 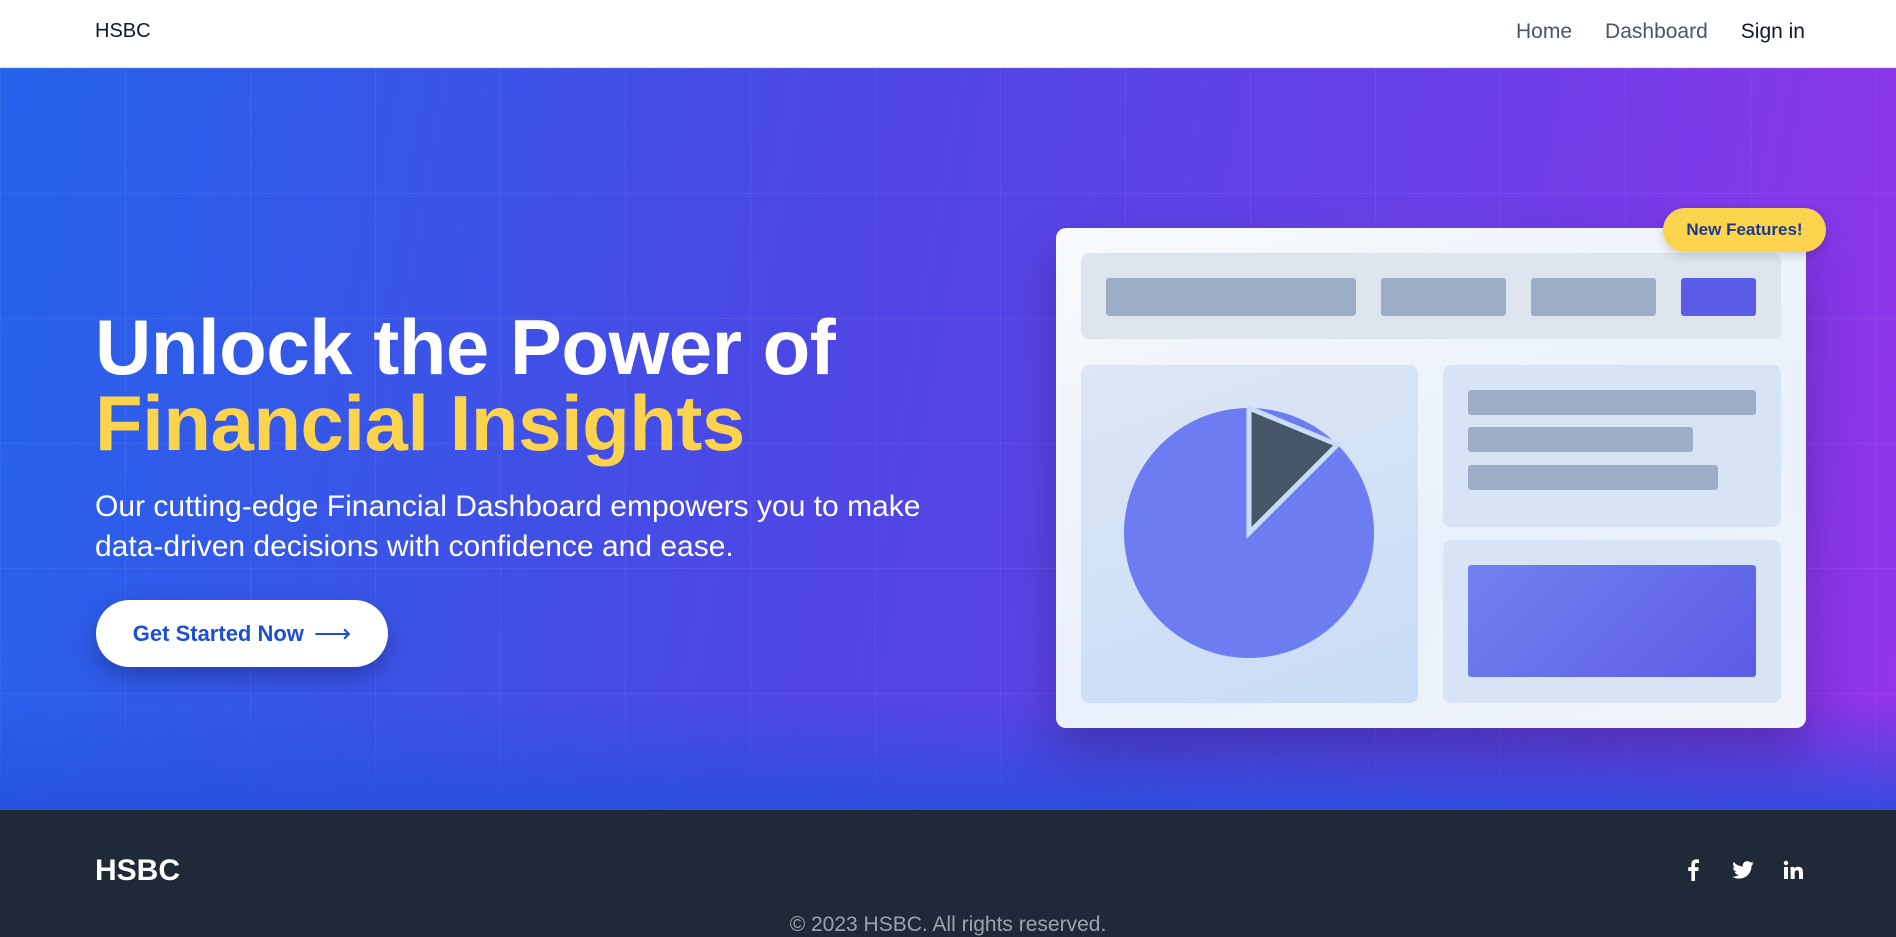 I want to click on nav-link-home: Home, so click(x=1544, y=32).